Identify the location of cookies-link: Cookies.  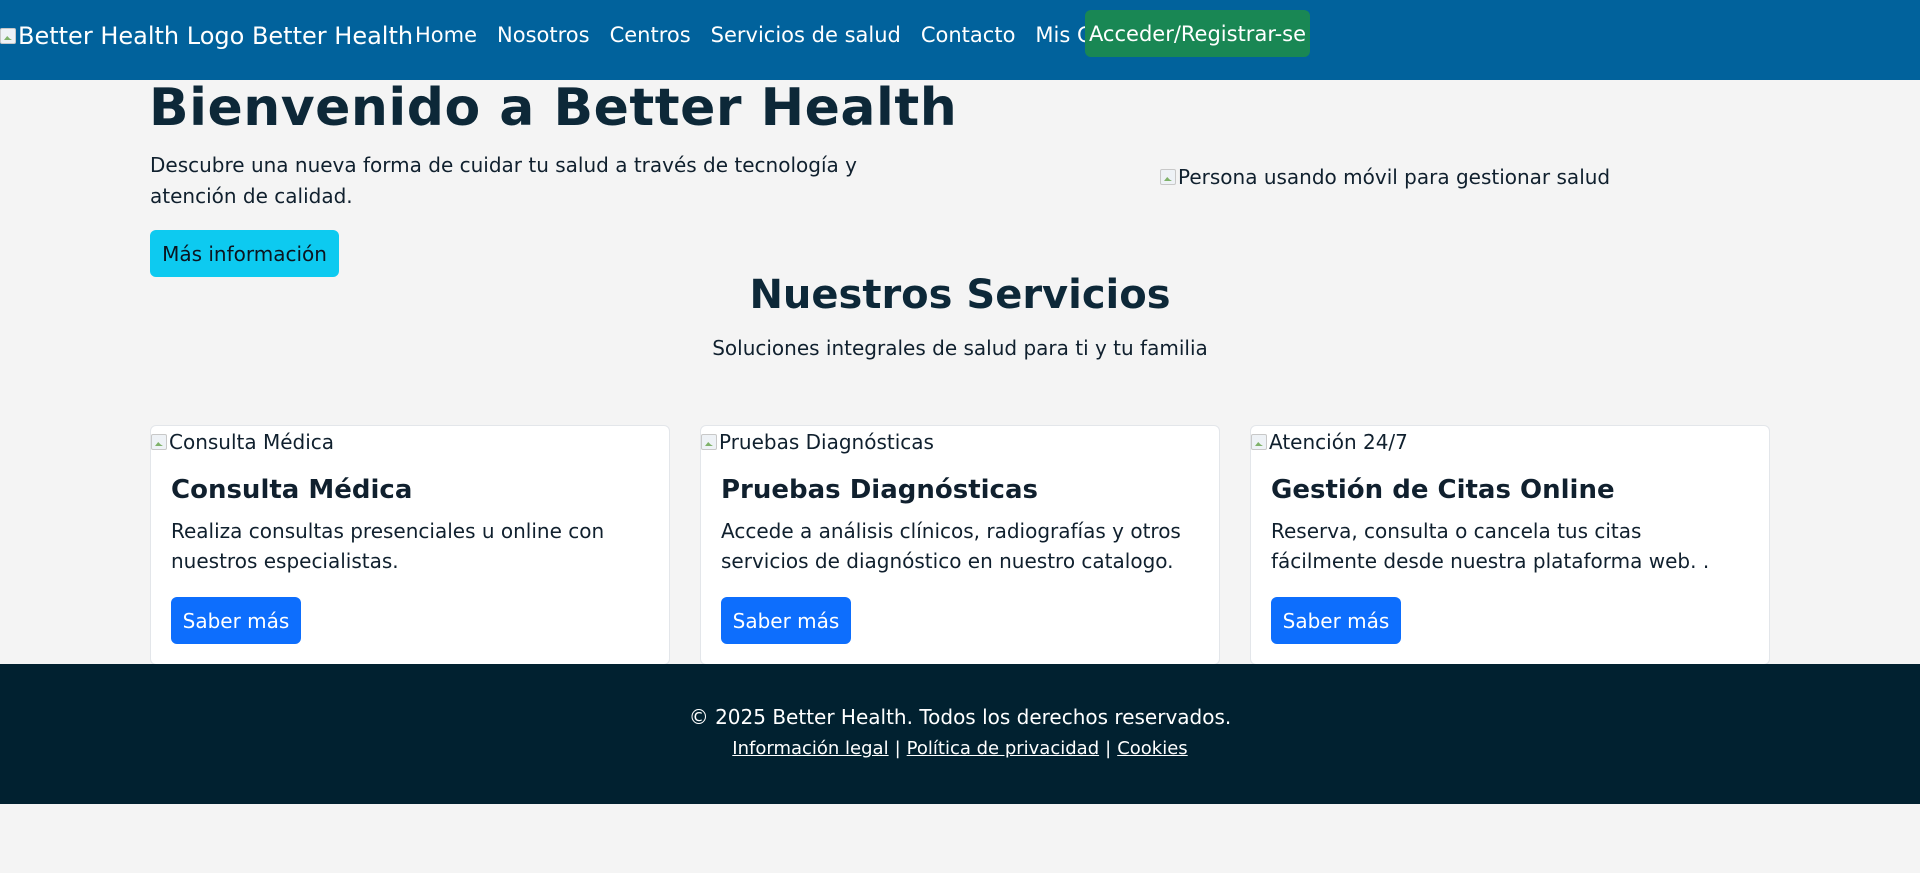
(1152, 748).